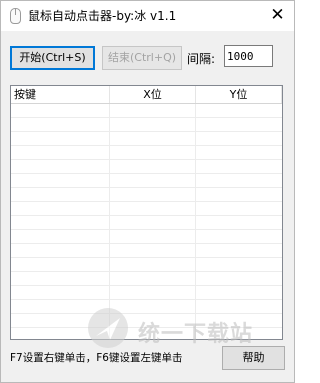 This screenshot has height=383, width=320. Describe the element at coordinates (142, 58) in the screenshot. I see `stop-button: 结束(Ctrl+Q)` at that location.